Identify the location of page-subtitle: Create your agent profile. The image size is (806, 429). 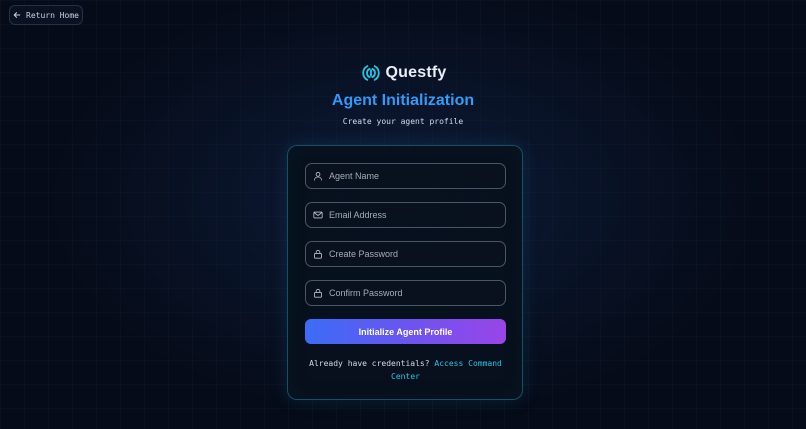
(403, 121).